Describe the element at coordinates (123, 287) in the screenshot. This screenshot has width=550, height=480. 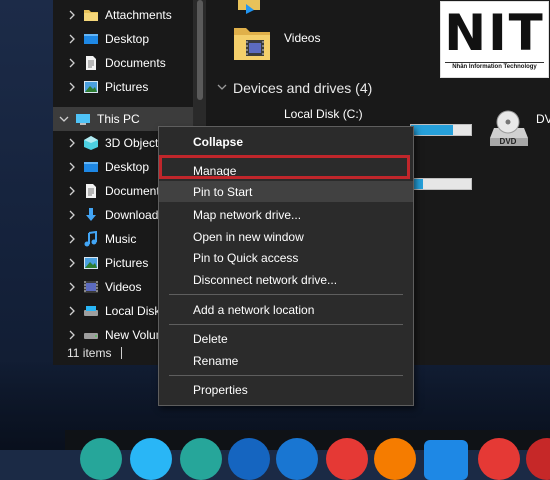
I see `nav-item-label: Videos` at that location.